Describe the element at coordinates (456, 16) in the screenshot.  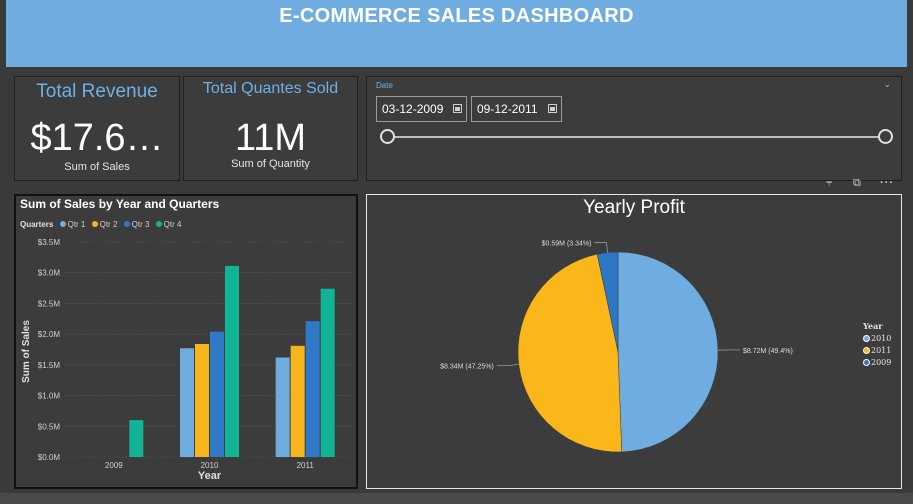
I see `dashboard-title: E-COMMERCE SALES DASHBOARD` at that location.